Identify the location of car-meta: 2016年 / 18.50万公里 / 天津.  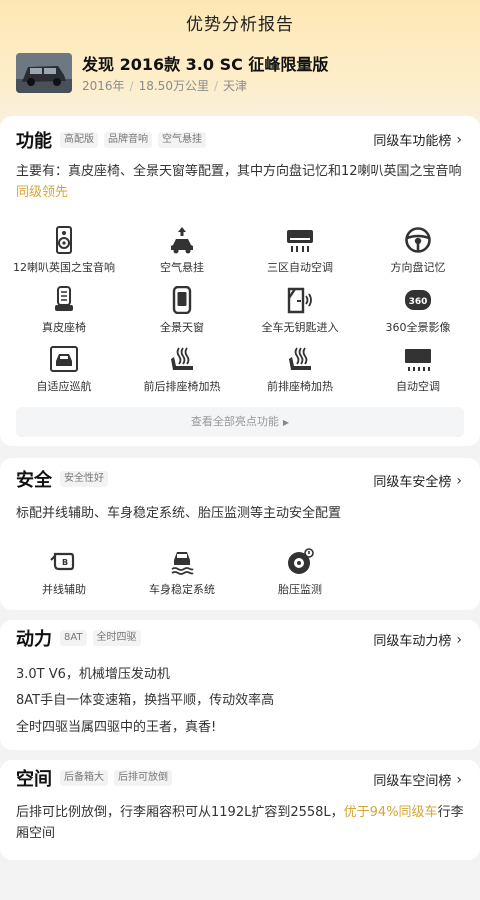
(164, 85).